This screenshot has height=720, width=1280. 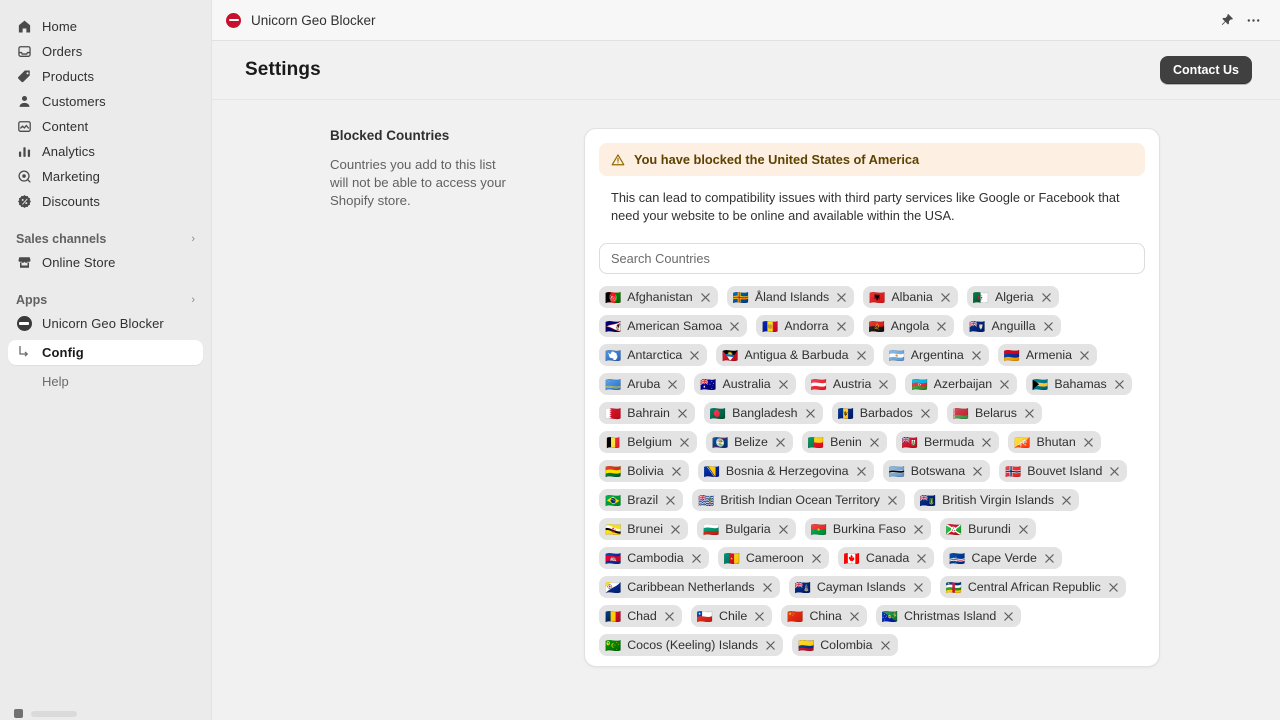 I want to click on country-chip: 🇨🇻 Cape Verde, so click(x=1002, y=558).